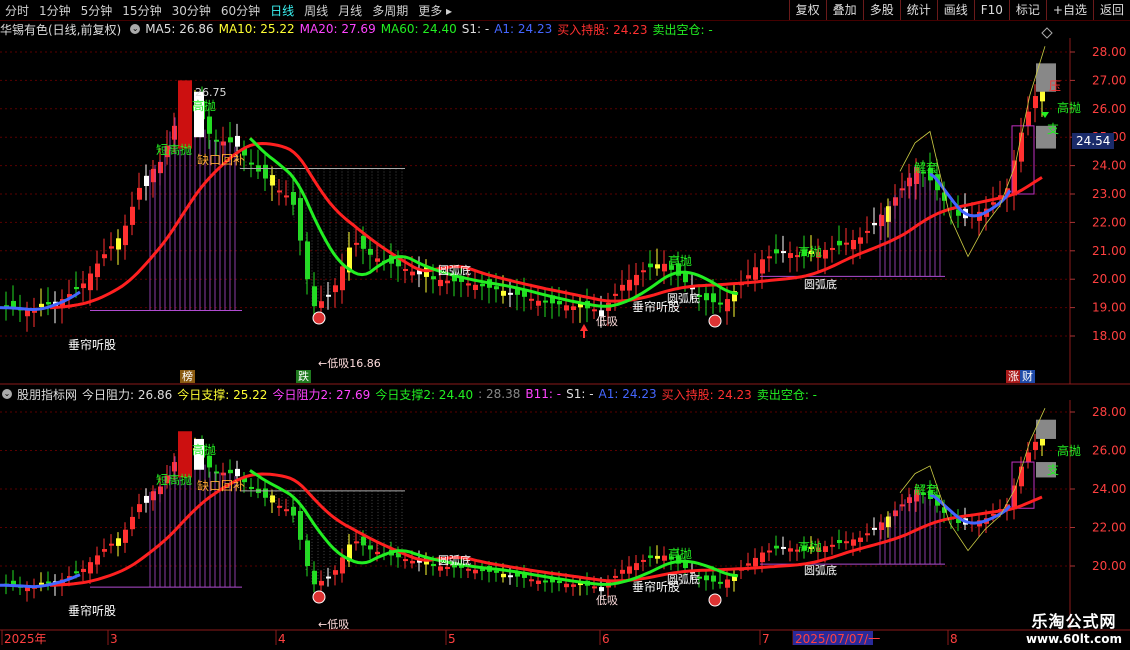  Describe the element at coordinates (1109, 52) in the screenshot. I see `top-tick-label-0: 28.00` at that location.